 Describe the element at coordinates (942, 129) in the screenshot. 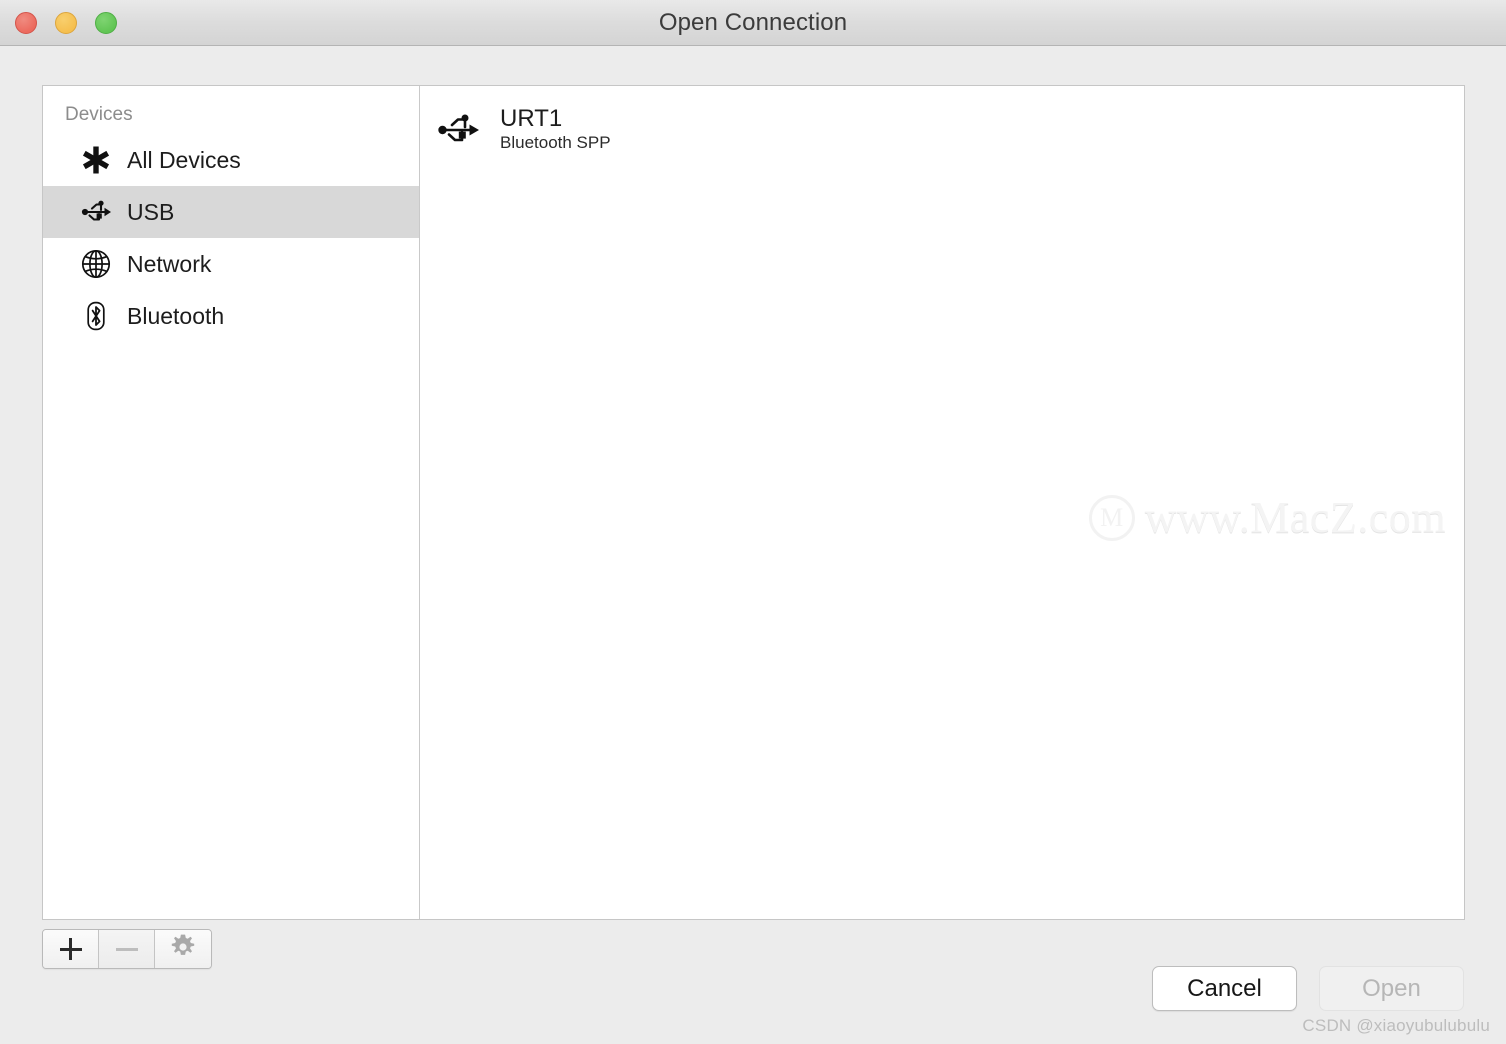

I see `device-list-item-urt1: URT1 Bluetooth SPP` at that location.